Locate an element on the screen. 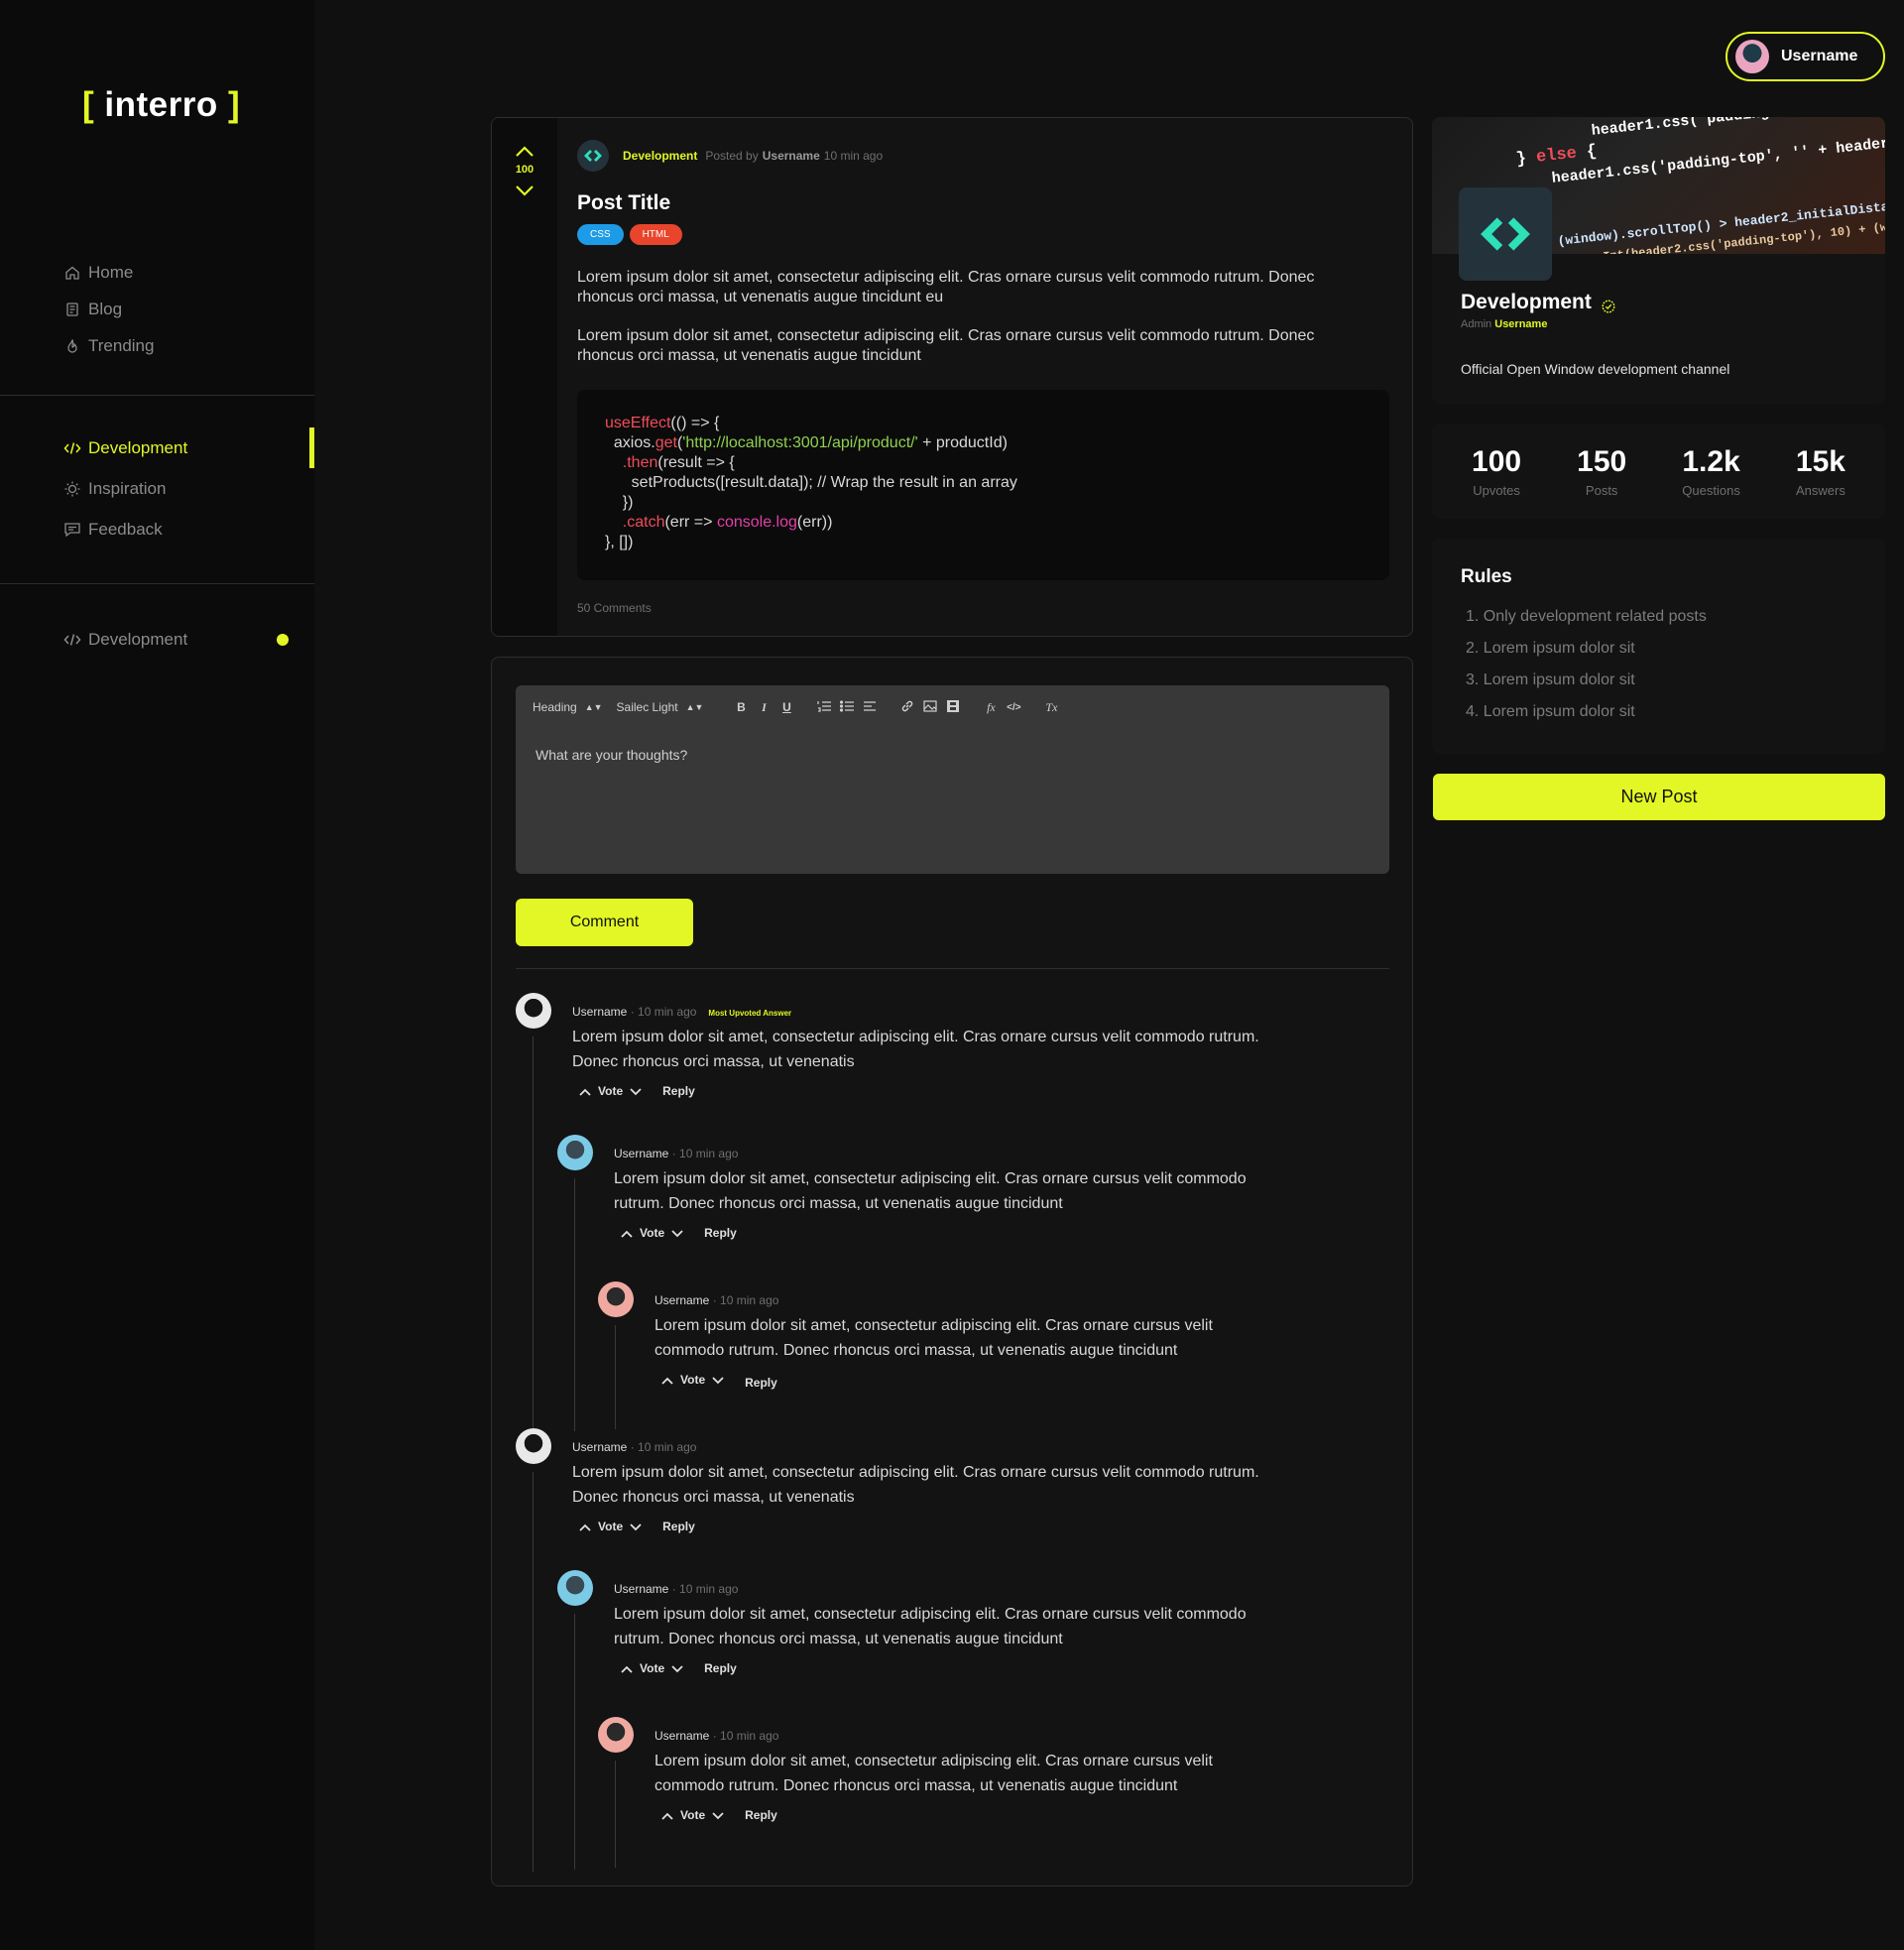  comment-header: Username · 10 min ago is located at coordinates (716, 1300).